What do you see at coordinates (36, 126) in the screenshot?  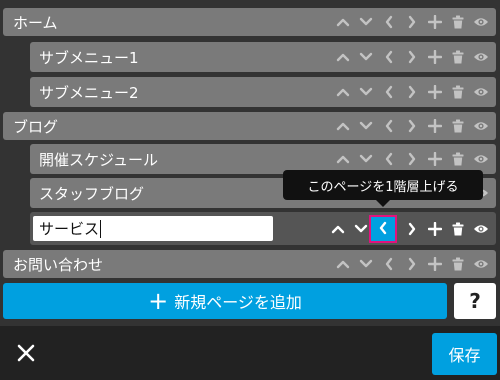 I see `menu-item-label: ブログ` at bounding box center [36, 126].